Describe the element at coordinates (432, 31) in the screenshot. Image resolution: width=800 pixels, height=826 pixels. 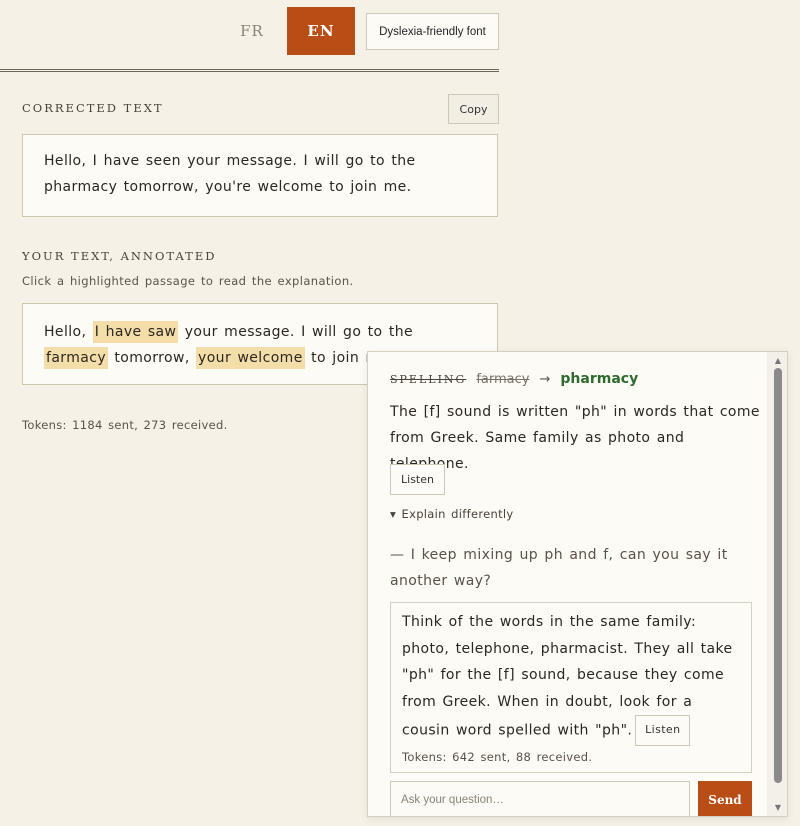
I see `dyslexia-font-button: Dyslexia-friendly font` at that location.